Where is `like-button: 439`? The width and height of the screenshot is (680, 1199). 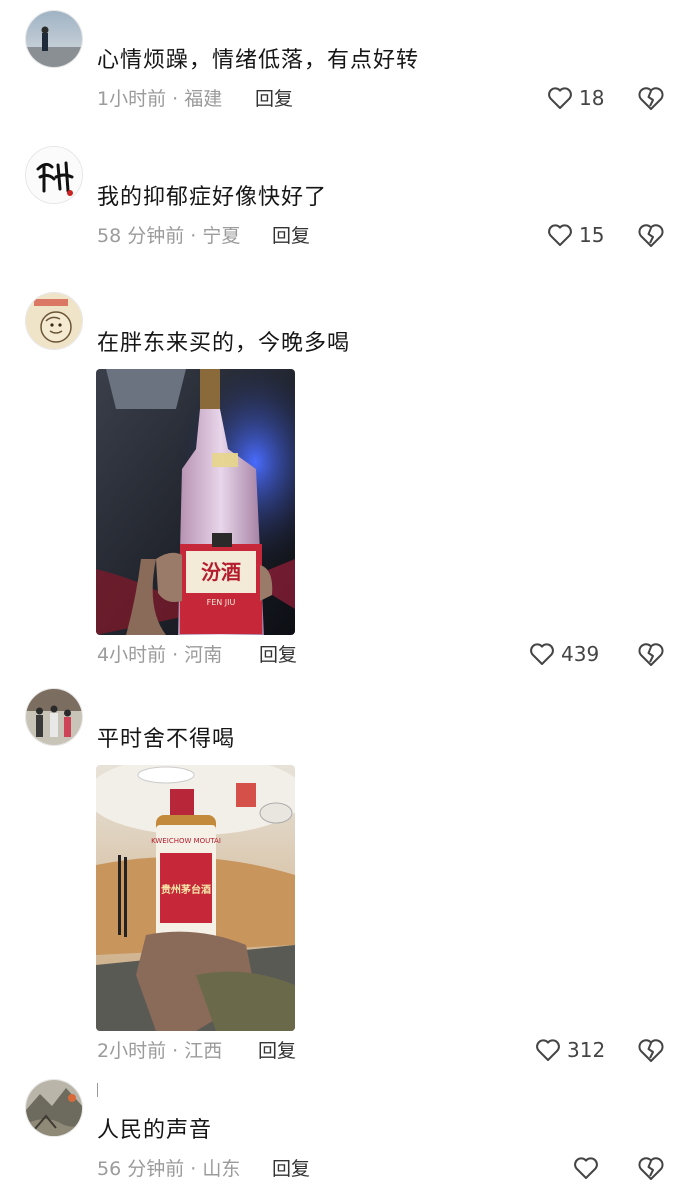 like-button: 439 is located at coordinates (564, 654).